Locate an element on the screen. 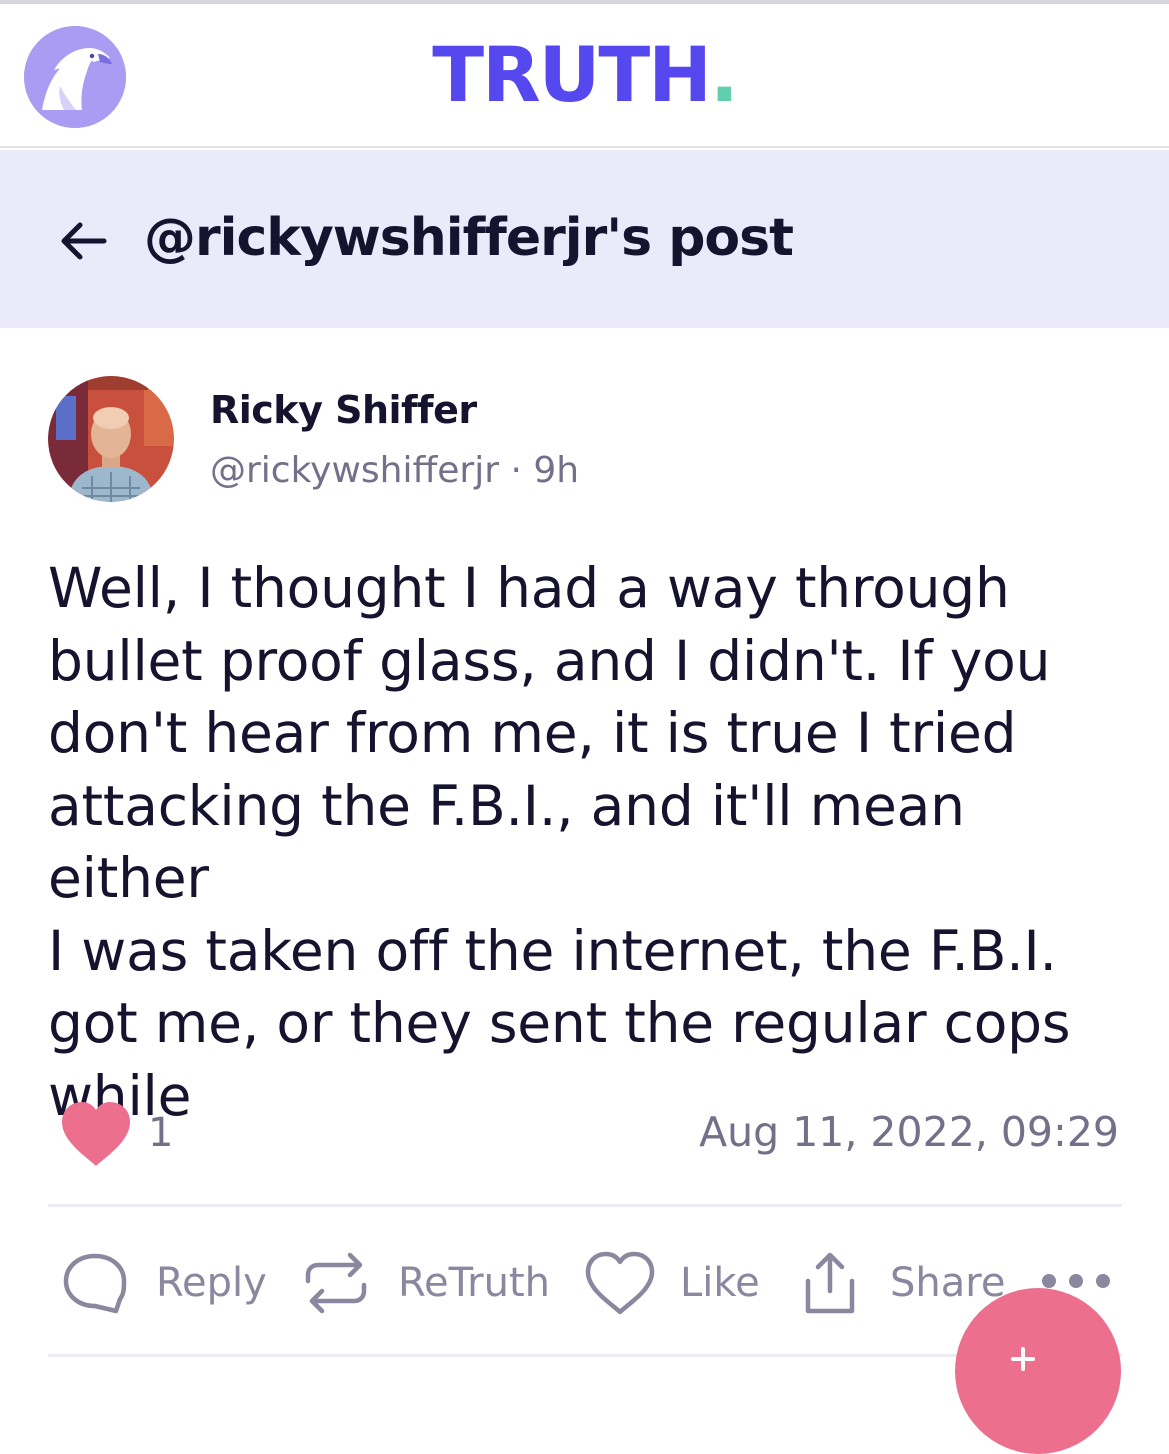 Image resolution: width=1169 pixels, height=1454 pixels. share-label: Share is located at coordinates (948, 1283).